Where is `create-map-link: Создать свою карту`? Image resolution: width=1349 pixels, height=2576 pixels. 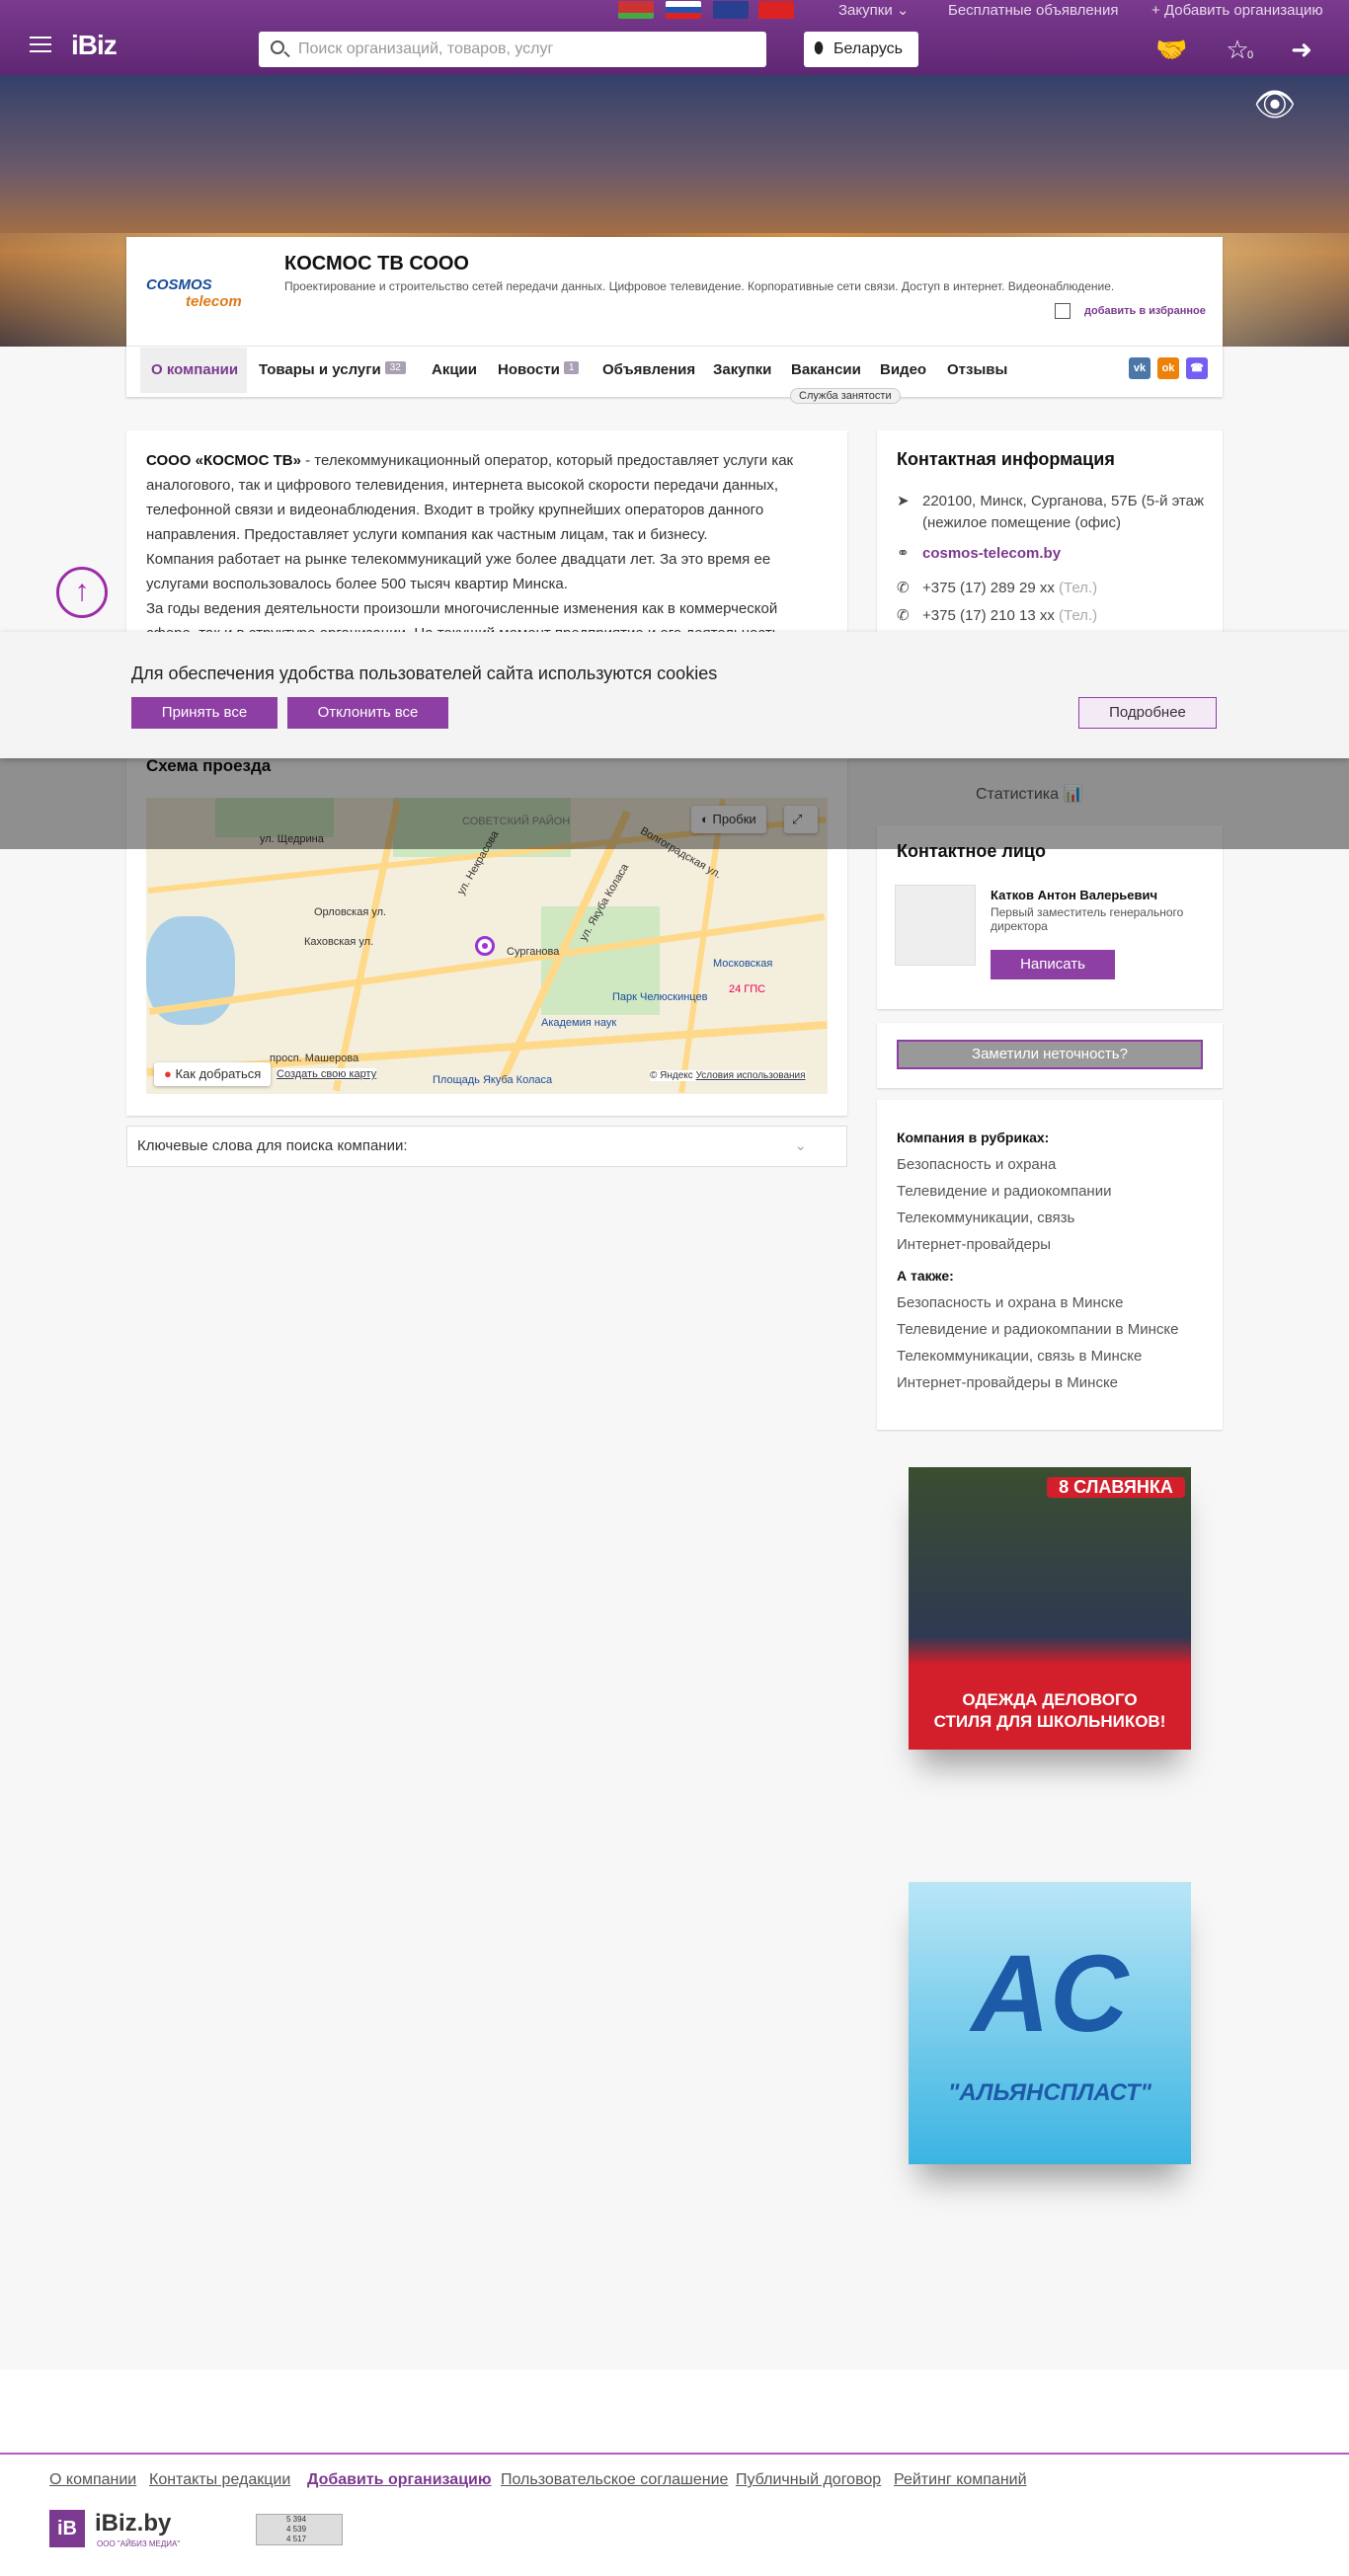
create-map-link: Создать свою карту is located at coordinates (327, 1074).